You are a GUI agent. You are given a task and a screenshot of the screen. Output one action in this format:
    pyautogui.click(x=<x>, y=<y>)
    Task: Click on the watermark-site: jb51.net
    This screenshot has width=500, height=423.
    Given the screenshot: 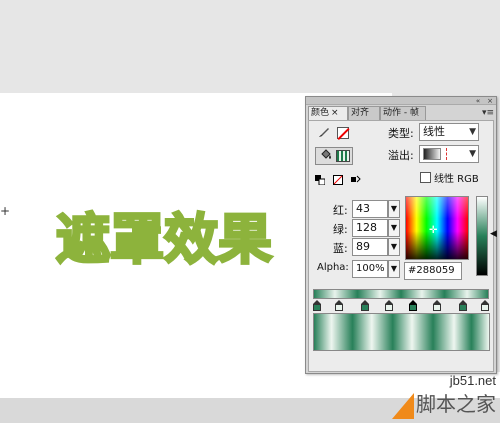 What is the action you would take?
    pyautogui.click(x=472, y=380)
    